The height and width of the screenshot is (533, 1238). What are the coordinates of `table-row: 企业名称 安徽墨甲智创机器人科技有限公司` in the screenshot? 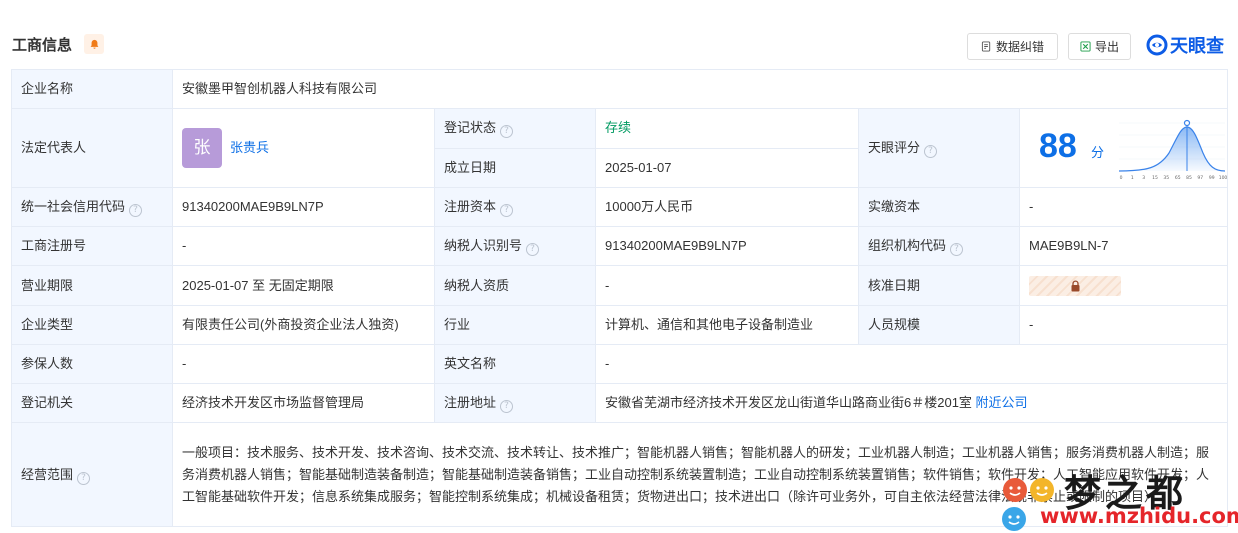 It's located at (620, 89).